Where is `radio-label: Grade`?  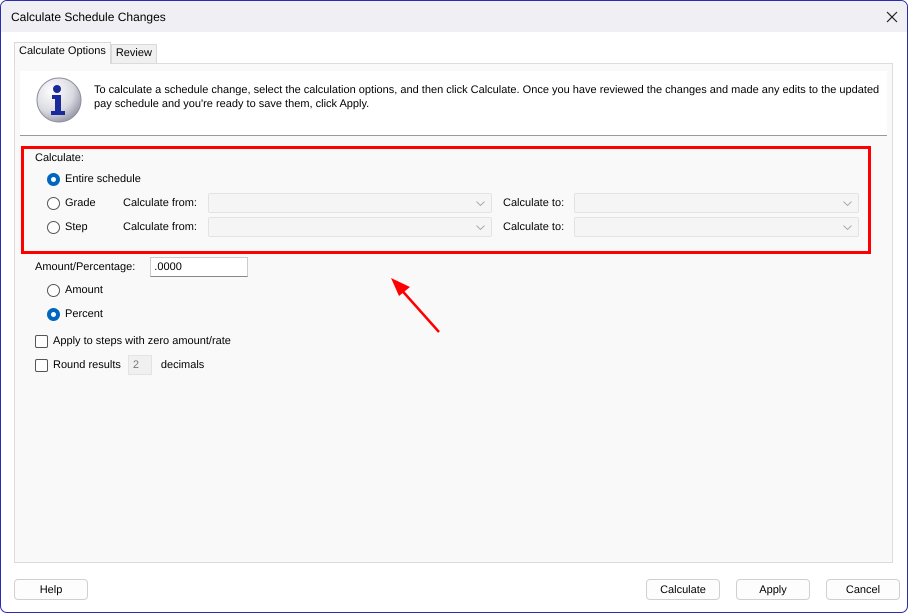 radio-label: Grade is located at coordinates (80, 203).